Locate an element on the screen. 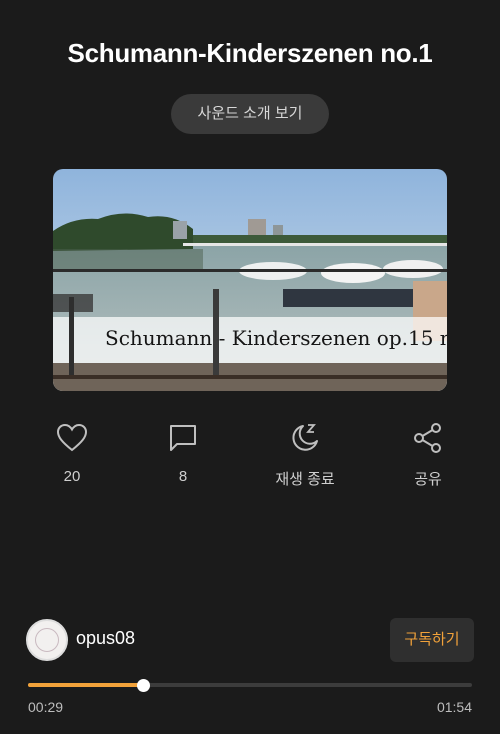  current-time: 00:29 is located at coordinates (46, 707).